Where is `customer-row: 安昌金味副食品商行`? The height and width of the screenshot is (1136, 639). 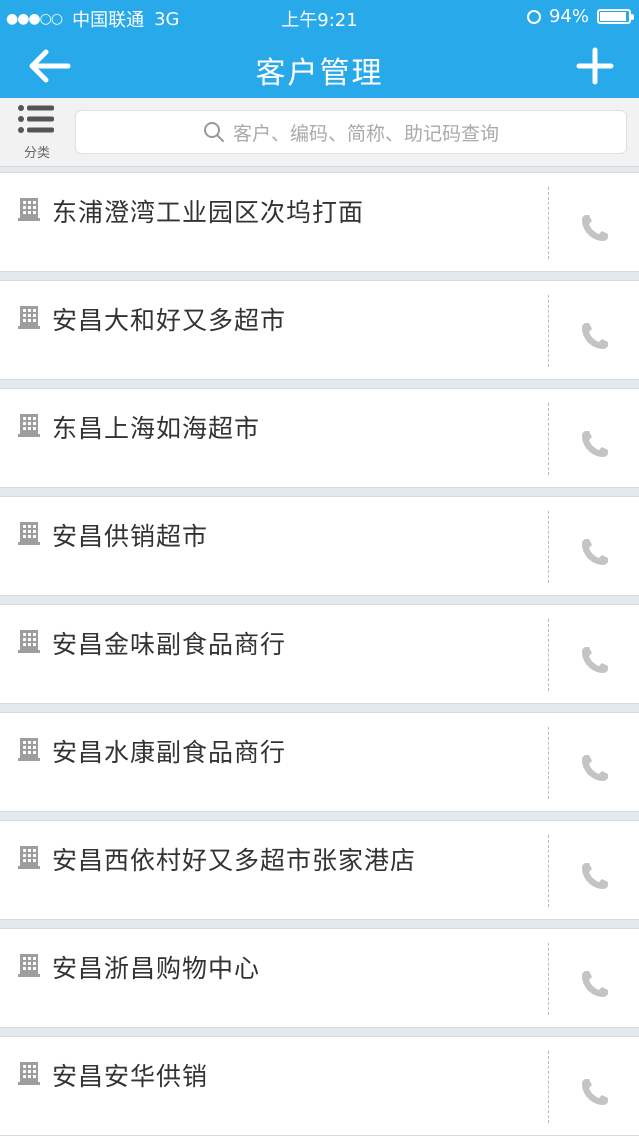
customer-row: 安昌金味副食品商行 is located at coordinates (319, 654).